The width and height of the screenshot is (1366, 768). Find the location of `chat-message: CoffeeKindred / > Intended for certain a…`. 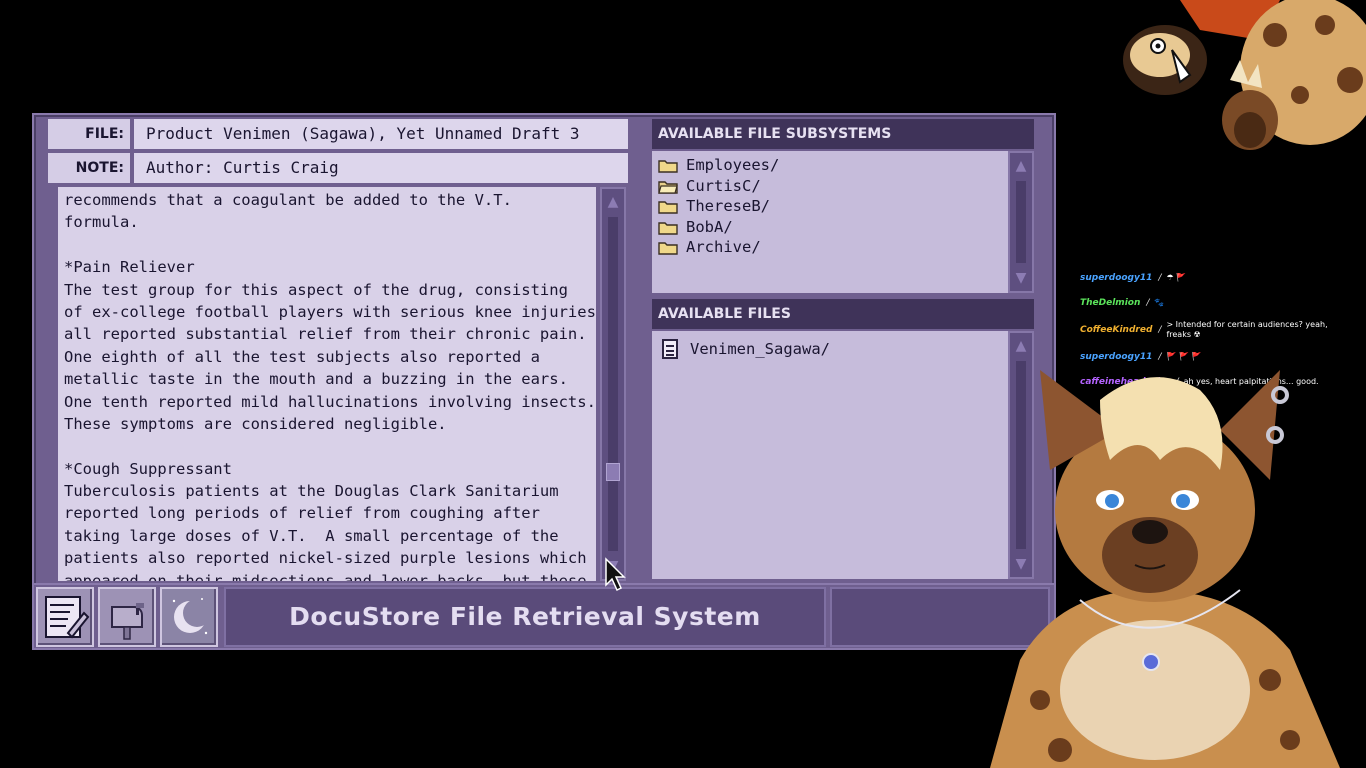

chat-message: CoffeeKindred / > Intended for certain a… is located at coordinates (1220, 330).